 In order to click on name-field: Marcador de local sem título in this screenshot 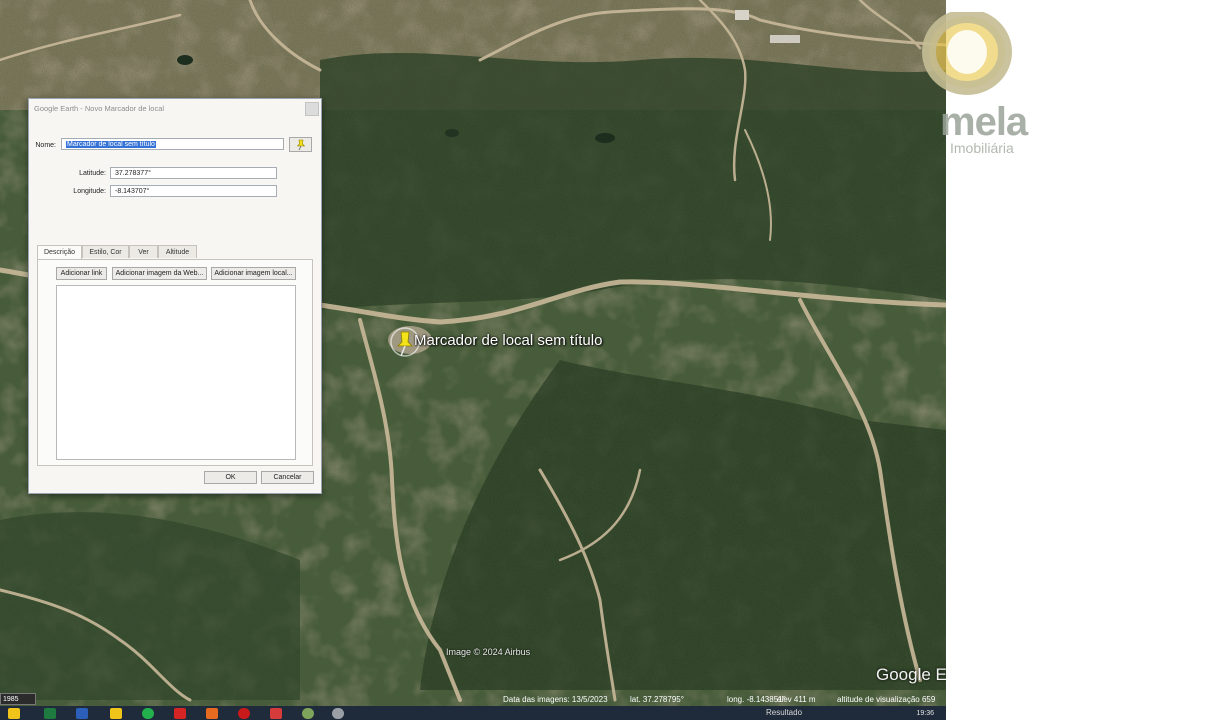, I will do `click(172, 144)`.